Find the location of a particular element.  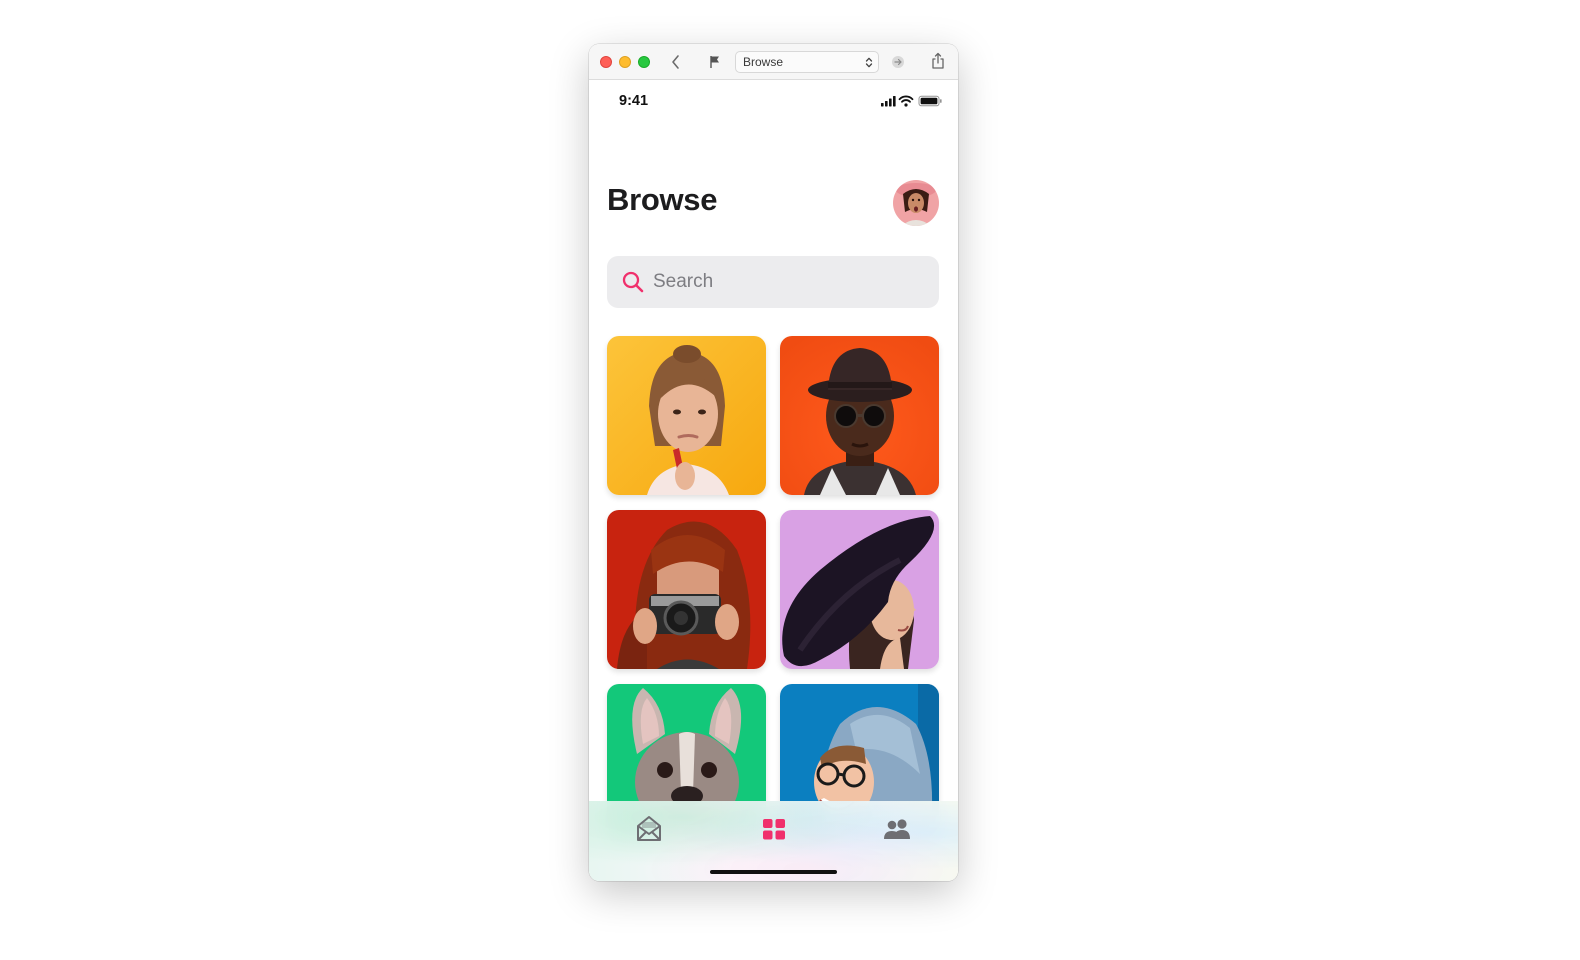

woman-hat-profile-photo is located at coordinates (859, 589).